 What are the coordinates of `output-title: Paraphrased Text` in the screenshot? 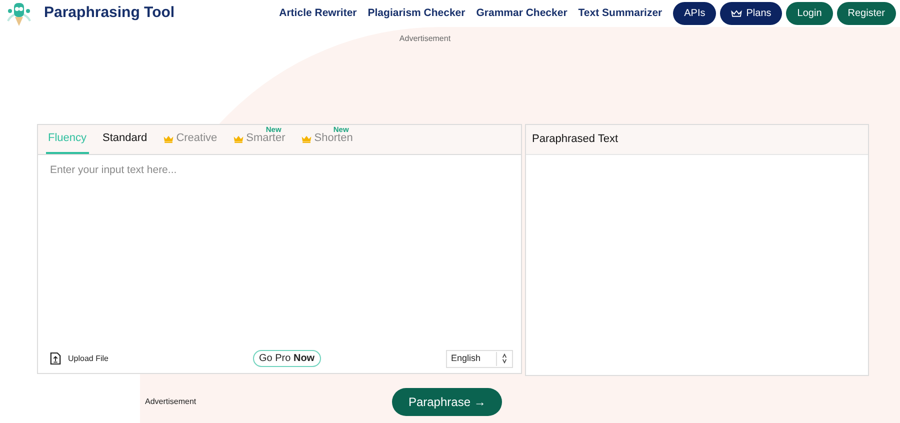 It's located at (575, 140).